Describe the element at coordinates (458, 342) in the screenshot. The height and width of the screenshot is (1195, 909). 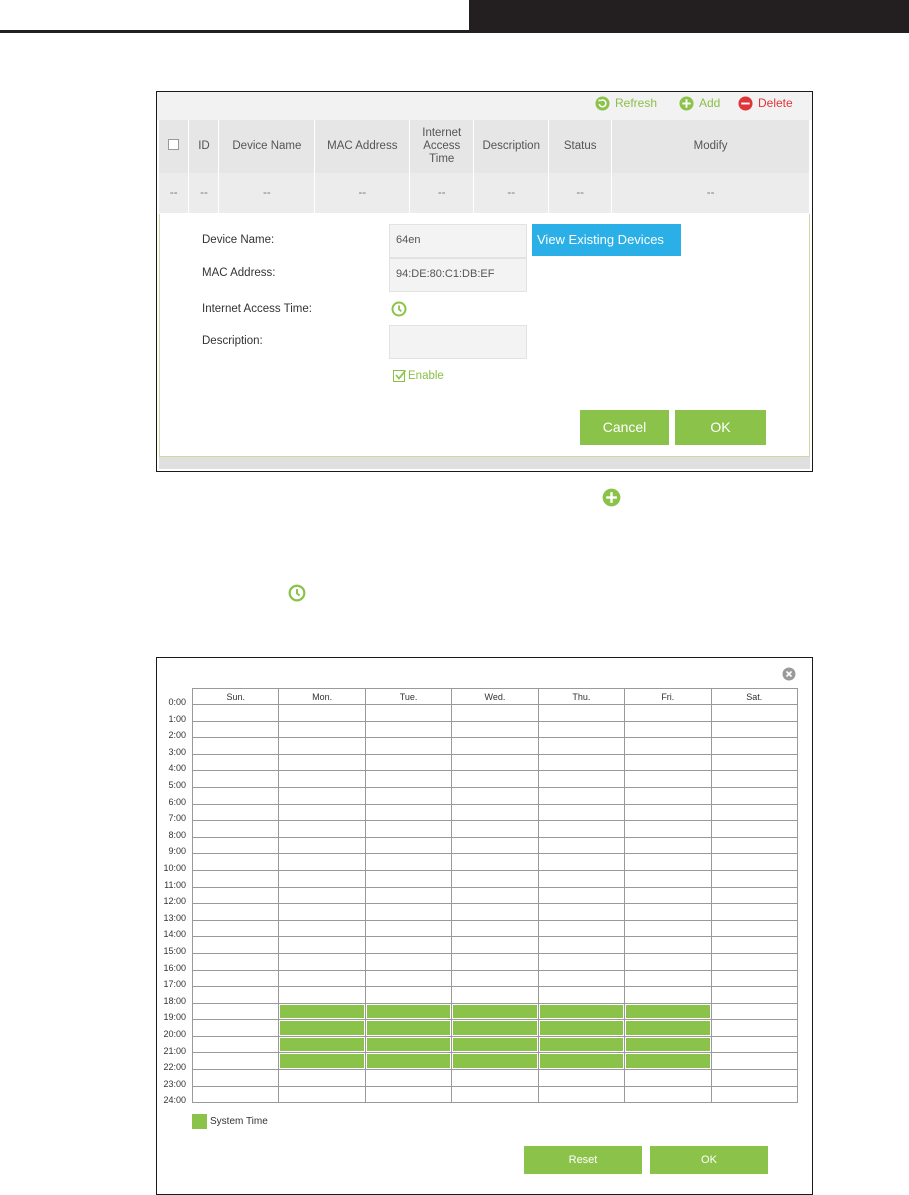
I see `description-field` at that location.